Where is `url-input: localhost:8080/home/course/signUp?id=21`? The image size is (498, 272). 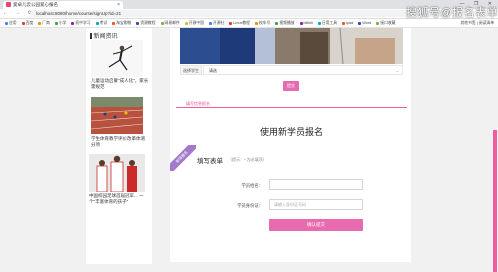 url-input: localhost:8080/home/course/signUp?id=21 is located at coordinates (240, 13).